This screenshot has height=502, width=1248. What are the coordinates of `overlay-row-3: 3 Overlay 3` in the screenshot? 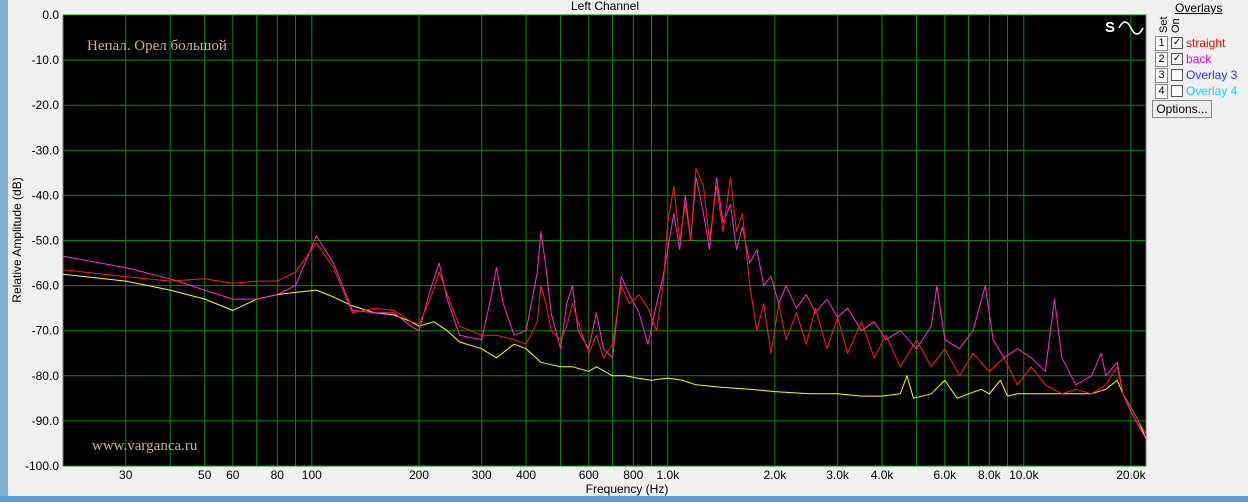 It's located at (1201, 75).